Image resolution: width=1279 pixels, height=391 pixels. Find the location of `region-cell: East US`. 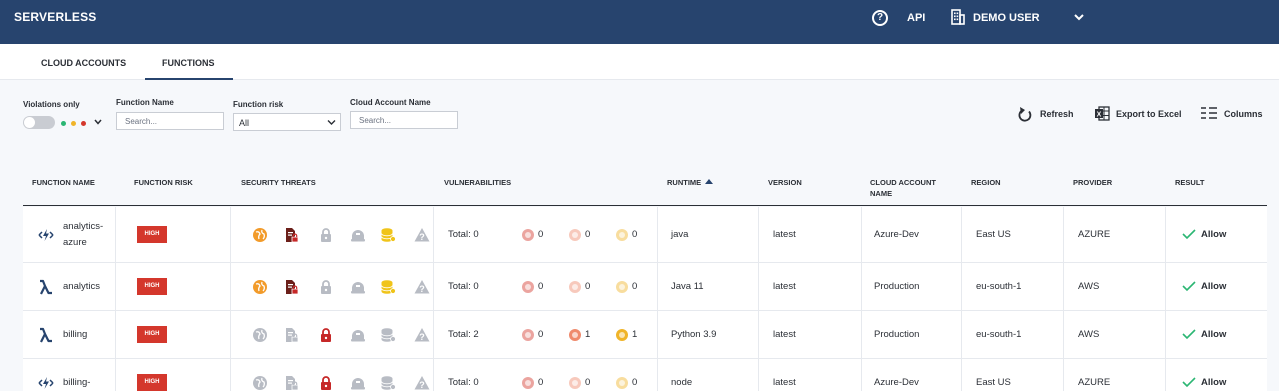

region-cell: East US is located at coordinates (993, 234).